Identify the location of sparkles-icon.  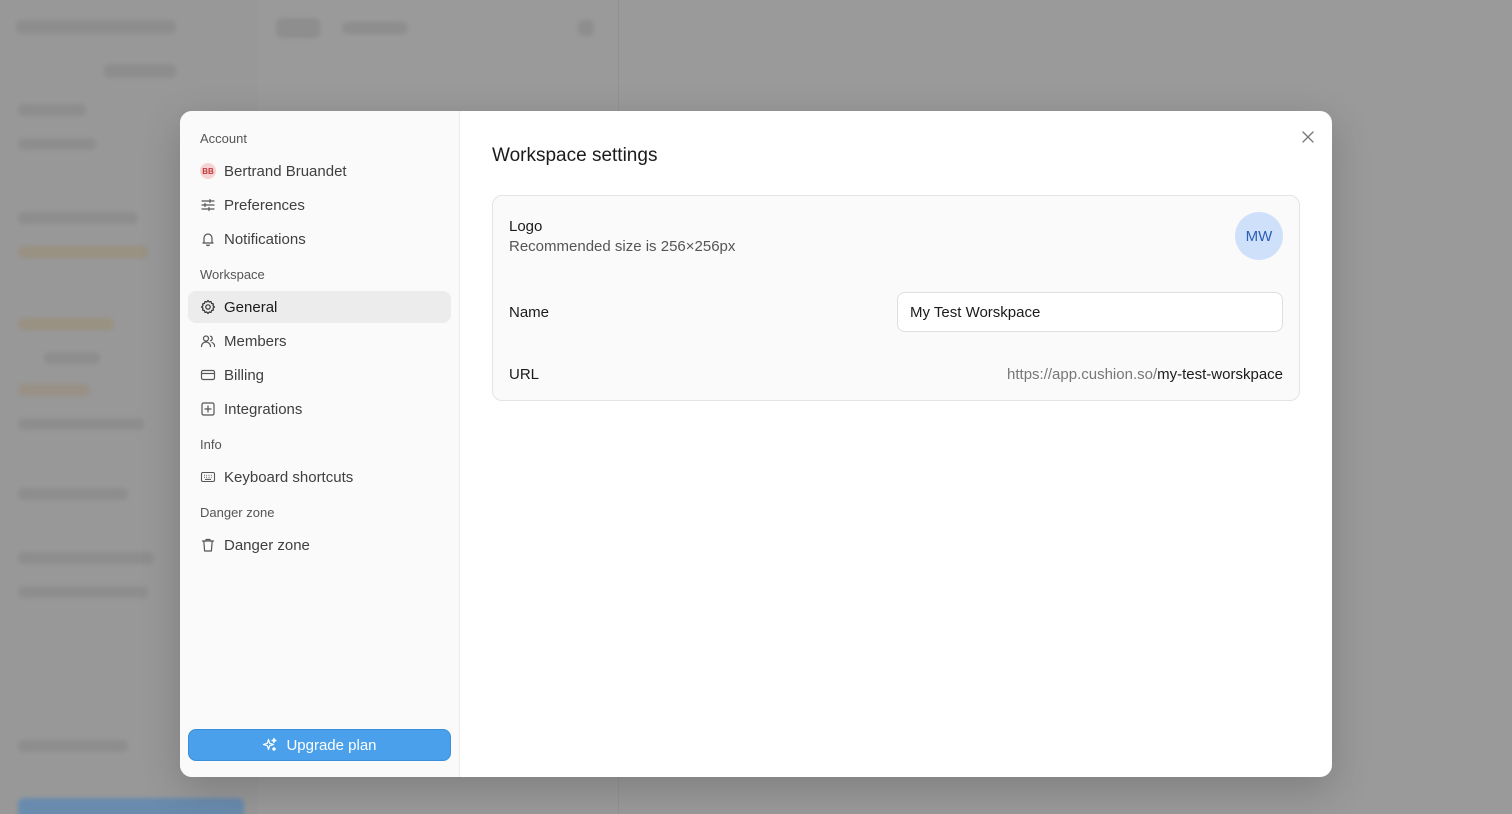
(270, 744).